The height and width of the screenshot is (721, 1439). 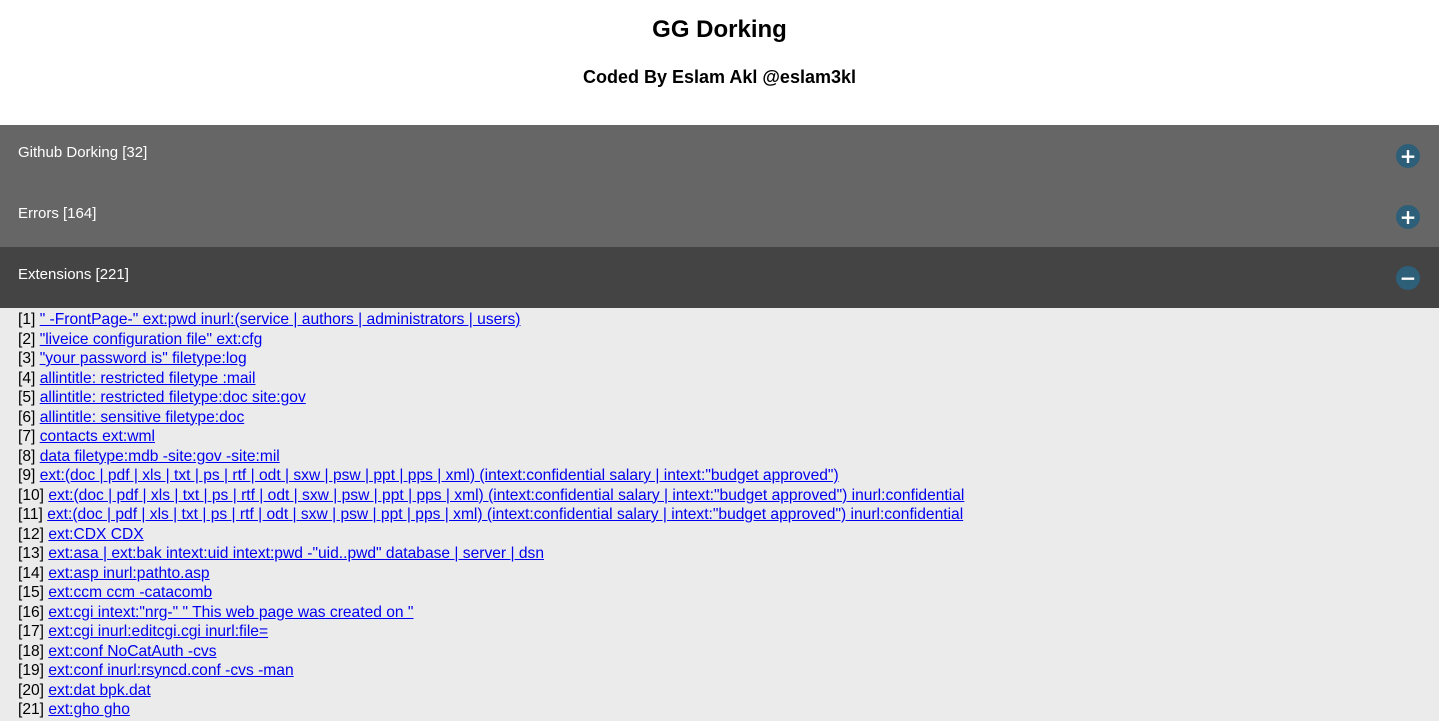 What do you see at coordinates (27, 456) in the screenshot?
I see `item-index: [8]` at bounding box center [27, 456].